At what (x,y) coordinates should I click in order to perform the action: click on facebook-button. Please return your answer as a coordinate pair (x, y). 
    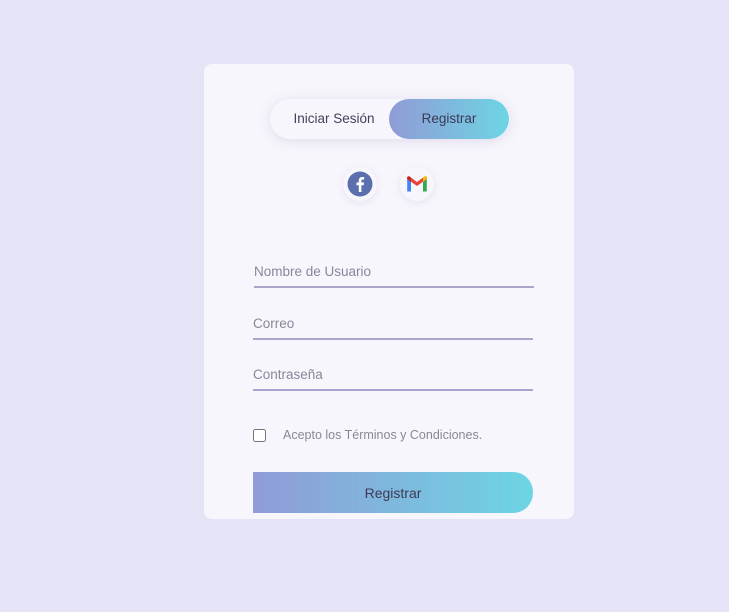
    Looking at the image, I should click on (360, 184).